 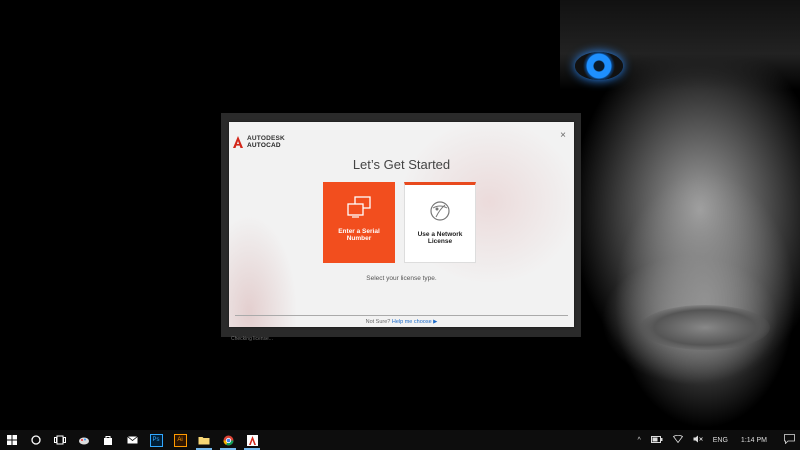 What do you see at coordinates (401, 315) in the screenshot?
I see `footer-divider` at bounding box center [401, 315].